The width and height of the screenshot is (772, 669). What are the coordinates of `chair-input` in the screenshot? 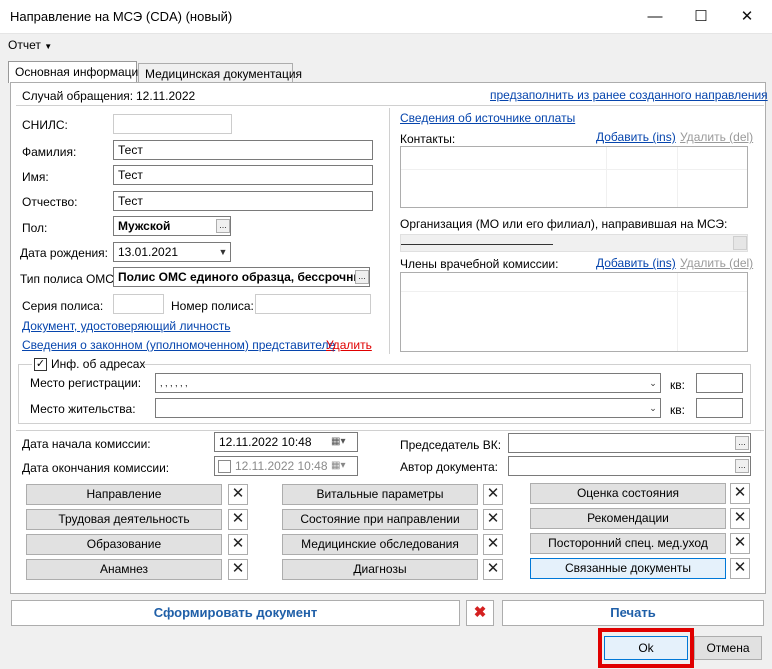 It's located at (629, 443).